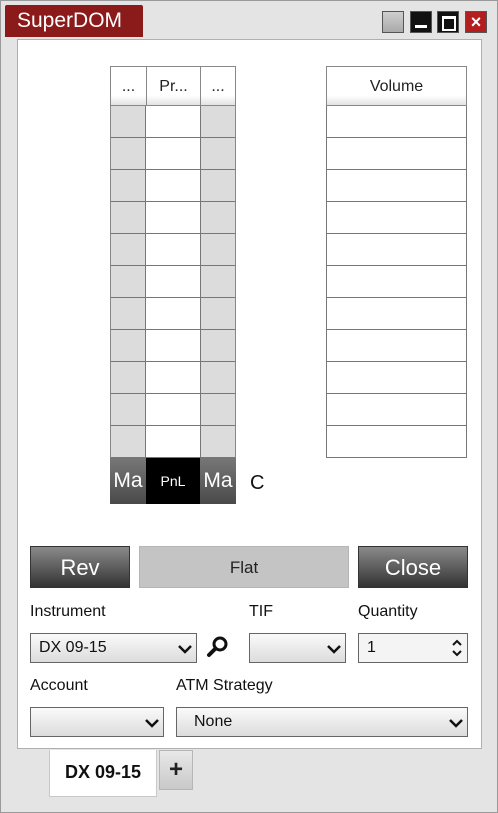 The image size is (498, 813). What do you see at coordinates (128, 481) in the screenshot?
I see `ladder-footer-left: Ma` at bounding box center [128, 481].